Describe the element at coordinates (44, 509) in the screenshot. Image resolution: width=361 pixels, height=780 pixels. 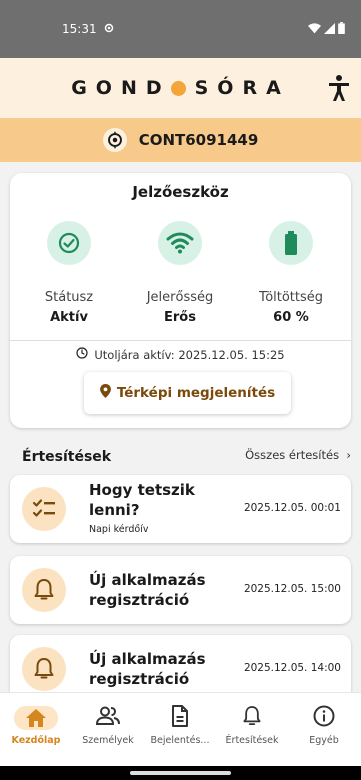
I see `checklist-icon` at that location.